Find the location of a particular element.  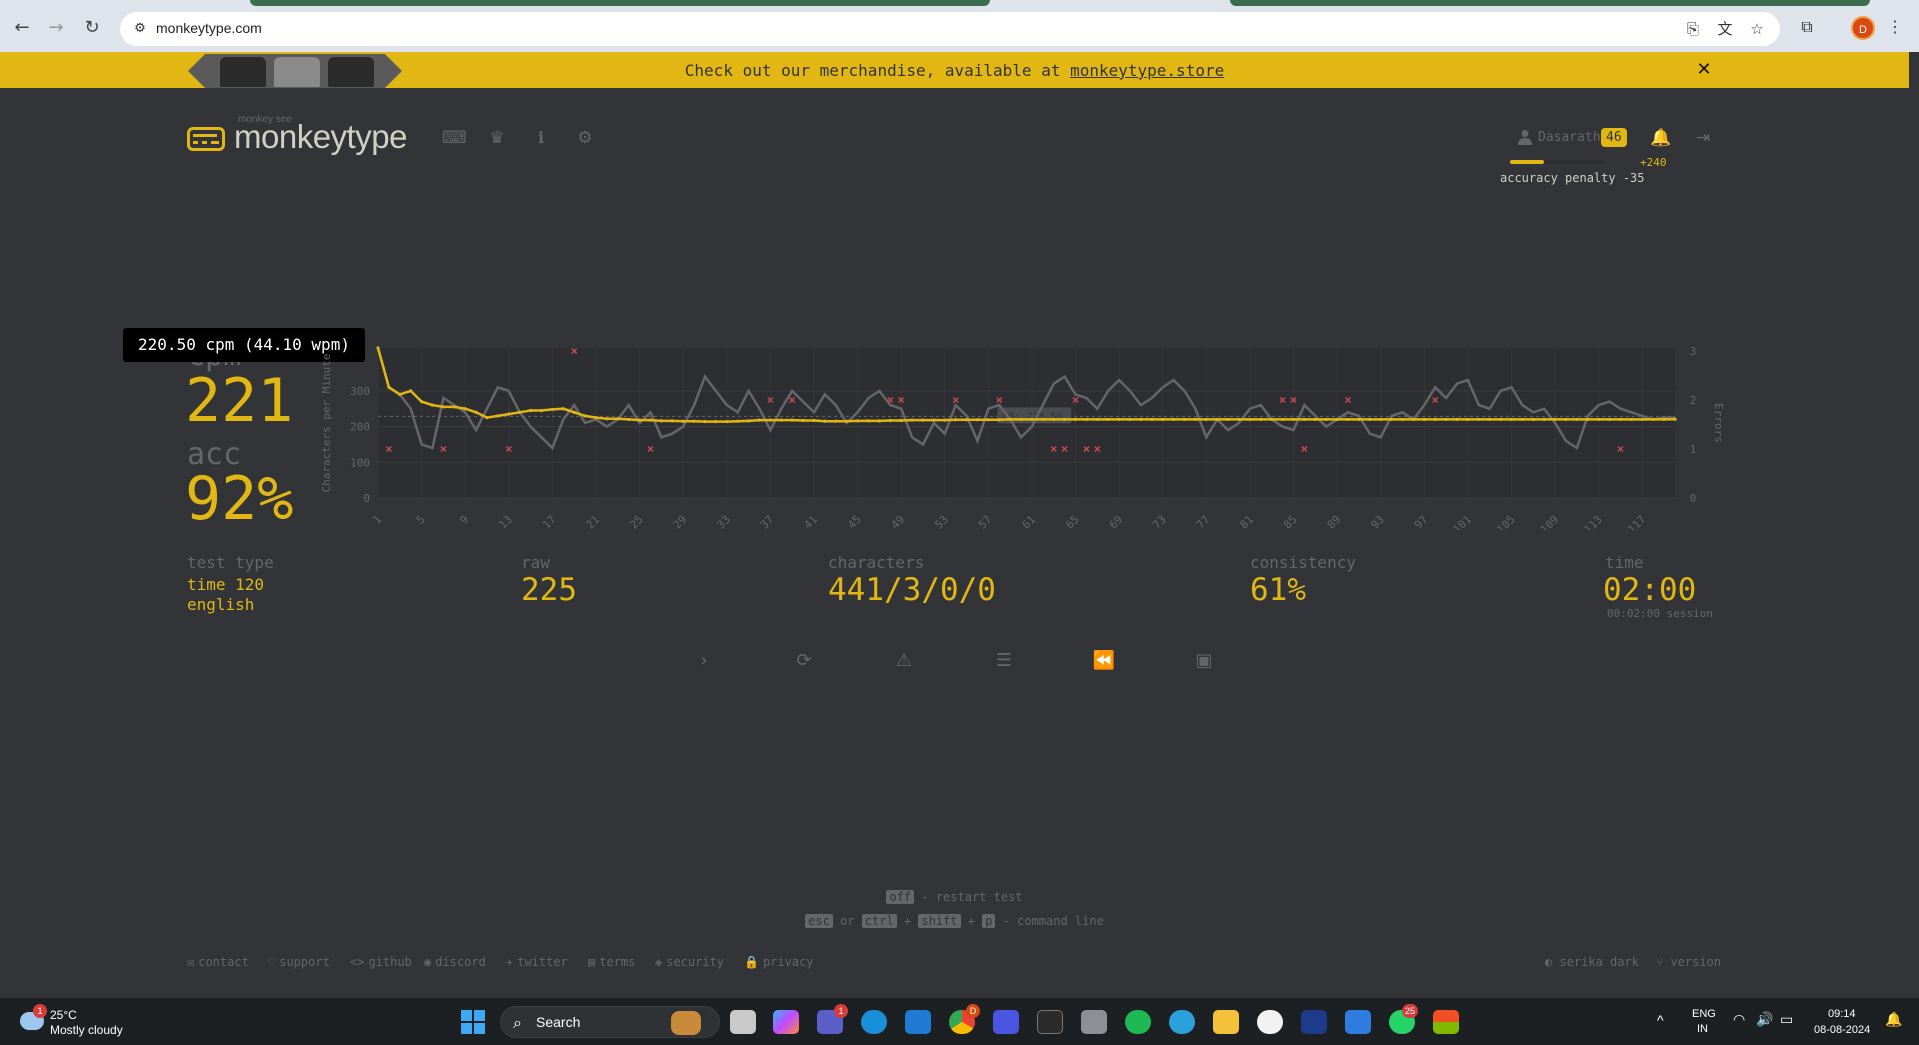

footer-link-privacy: 🔒 privacy is located at coordinates (779, 962).